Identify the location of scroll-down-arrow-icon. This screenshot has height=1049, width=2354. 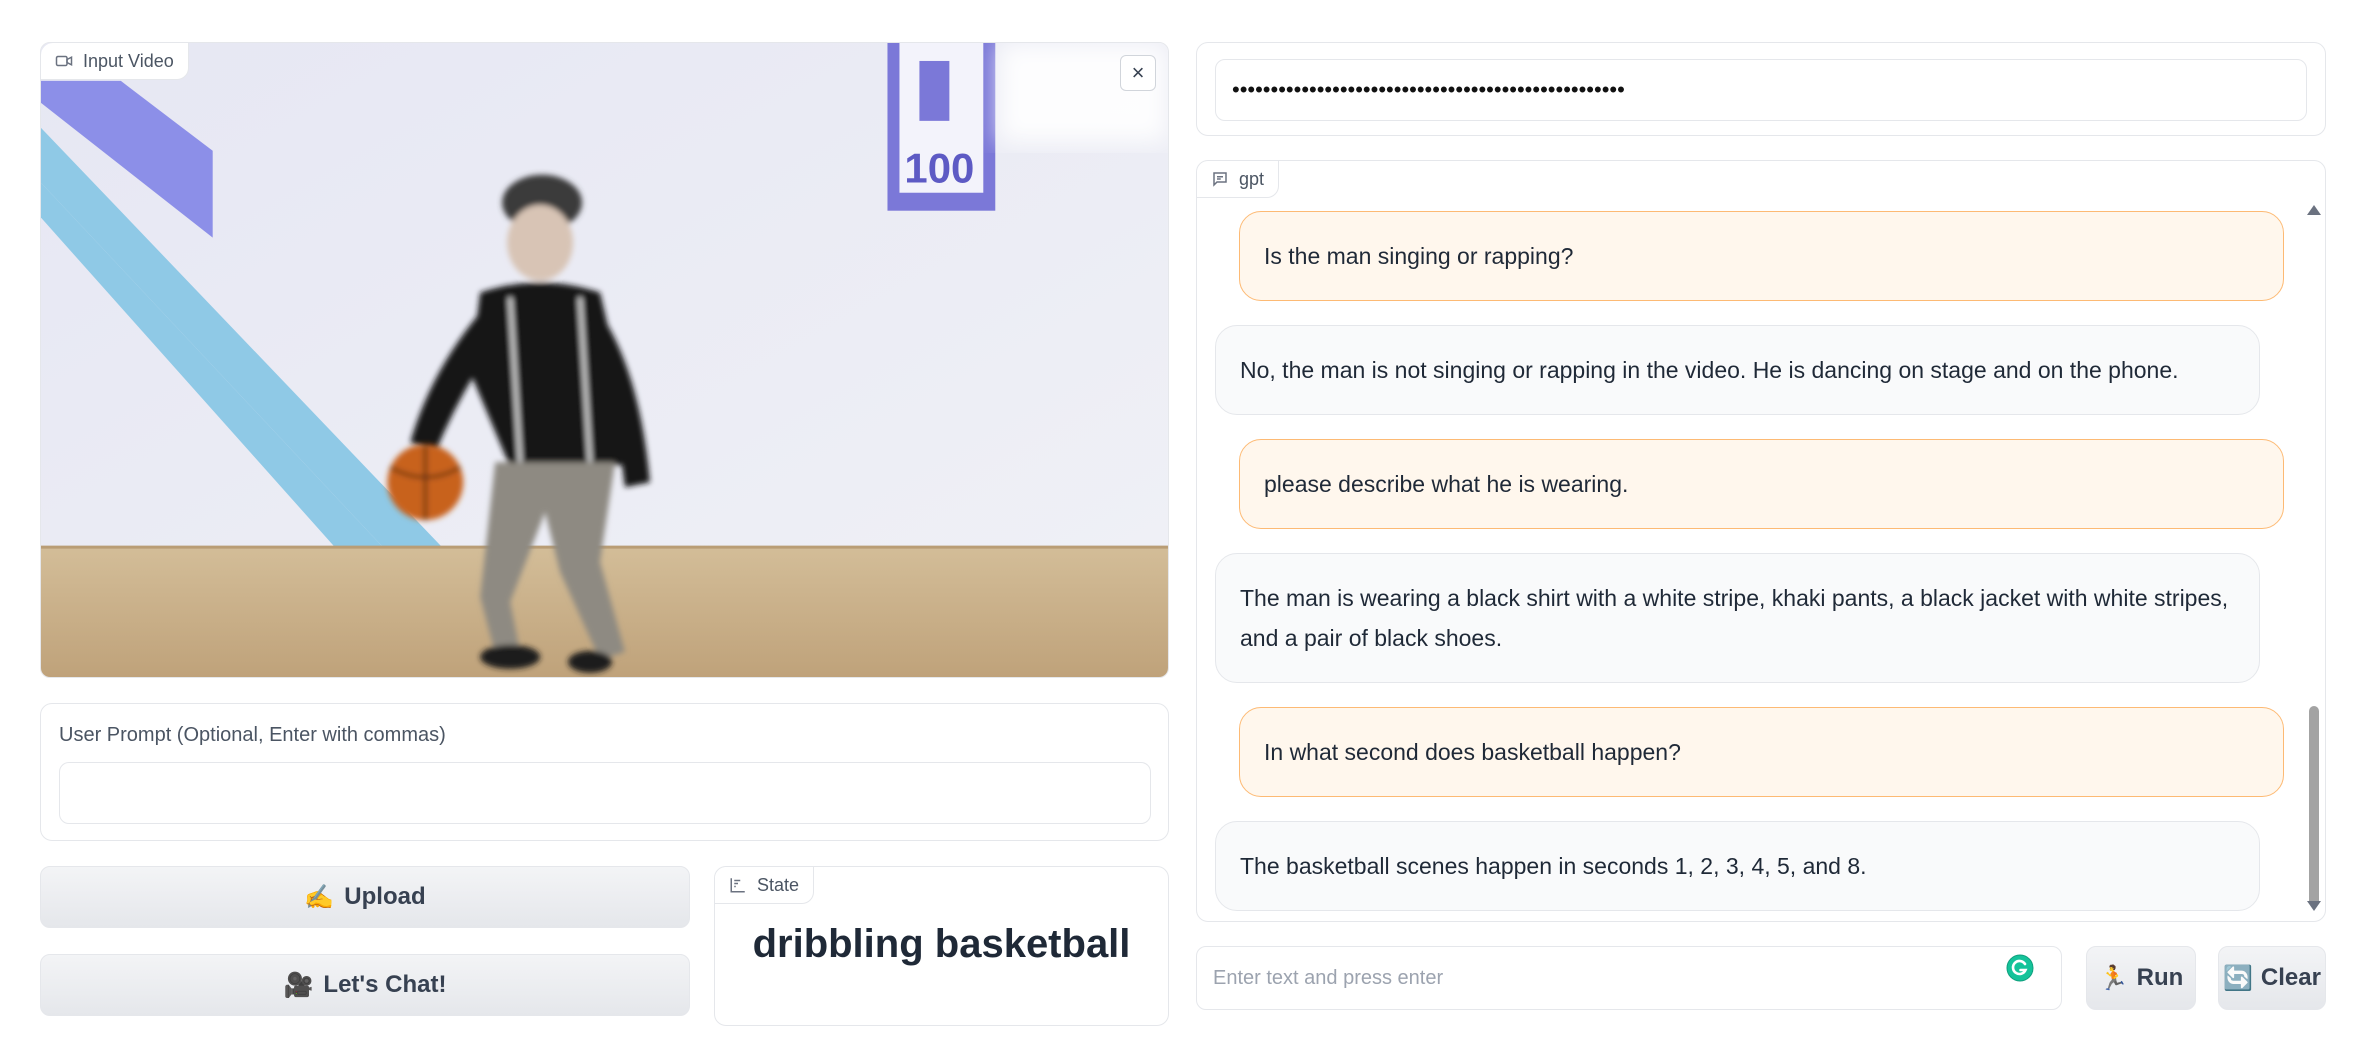
(2314, 906).